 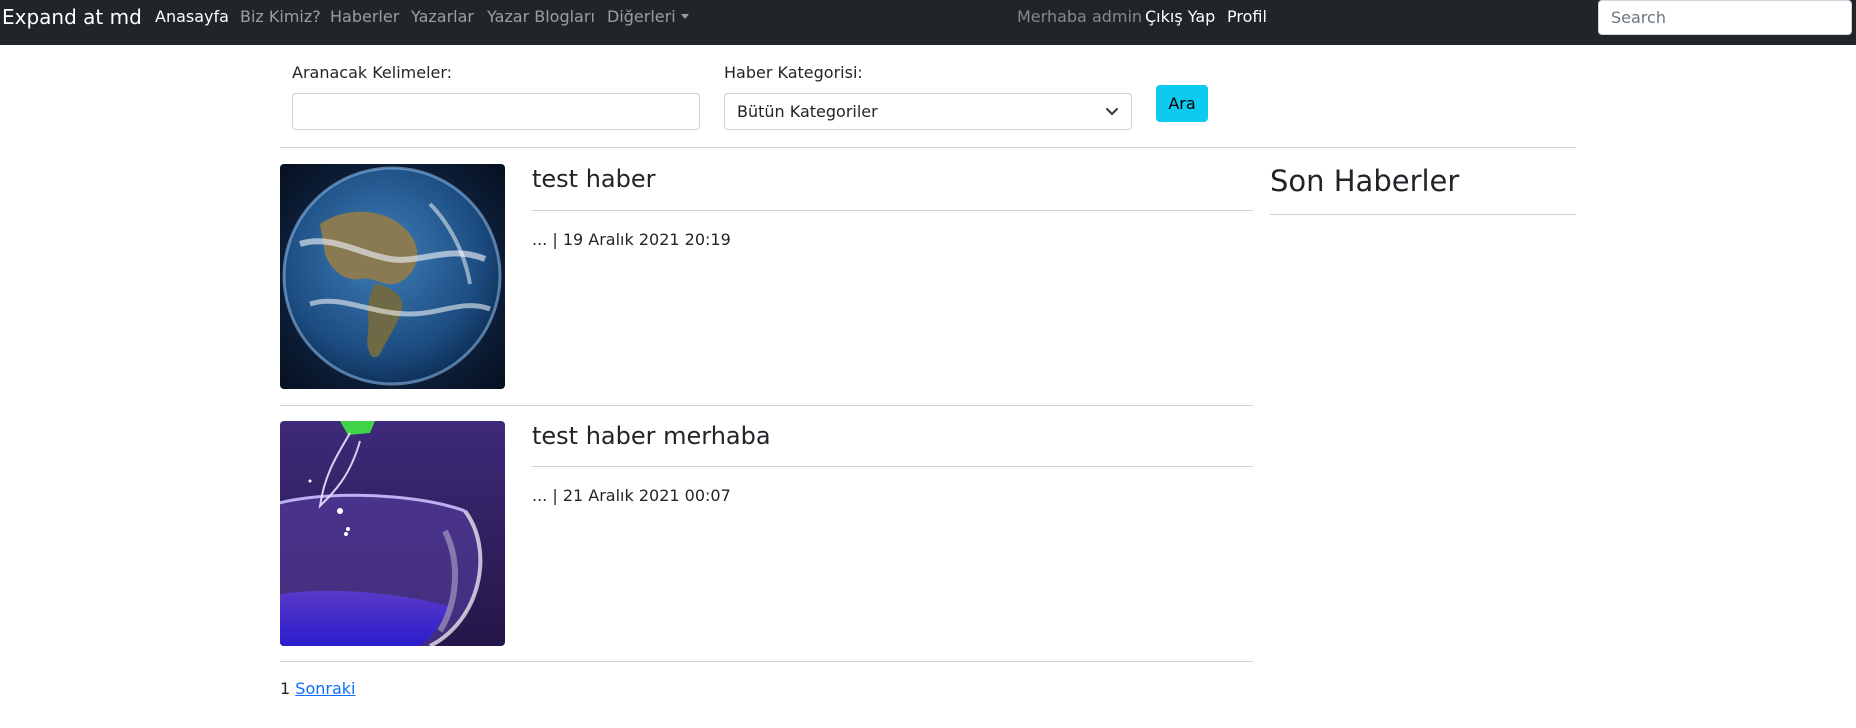 I want to click on keywords-input, so click(x=496, y=111).